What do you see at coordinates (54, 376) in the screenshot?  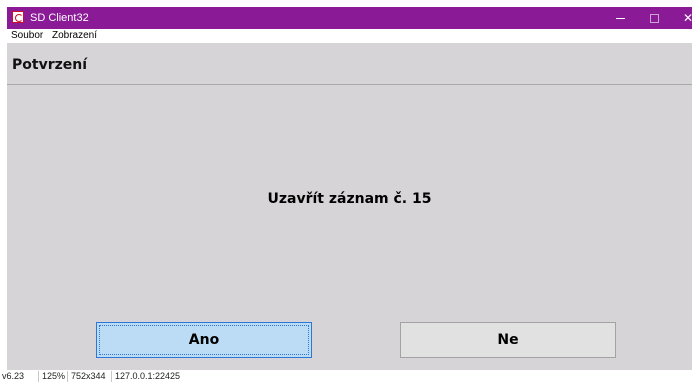 I see `status-zoom: 125%` at bounding box center [54, 376].